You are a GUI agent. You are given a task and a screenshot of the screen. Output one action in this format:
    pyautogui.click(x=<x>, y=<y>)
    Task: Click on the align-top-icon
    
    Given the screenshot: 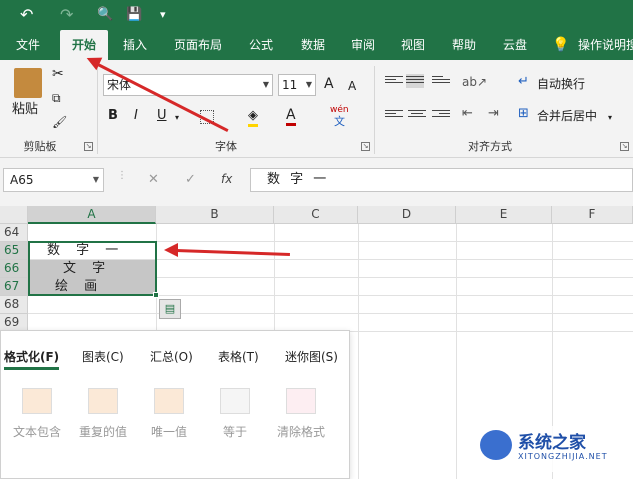 What is the action you would take?
    pyautogui.click(x=394, y=81)
    